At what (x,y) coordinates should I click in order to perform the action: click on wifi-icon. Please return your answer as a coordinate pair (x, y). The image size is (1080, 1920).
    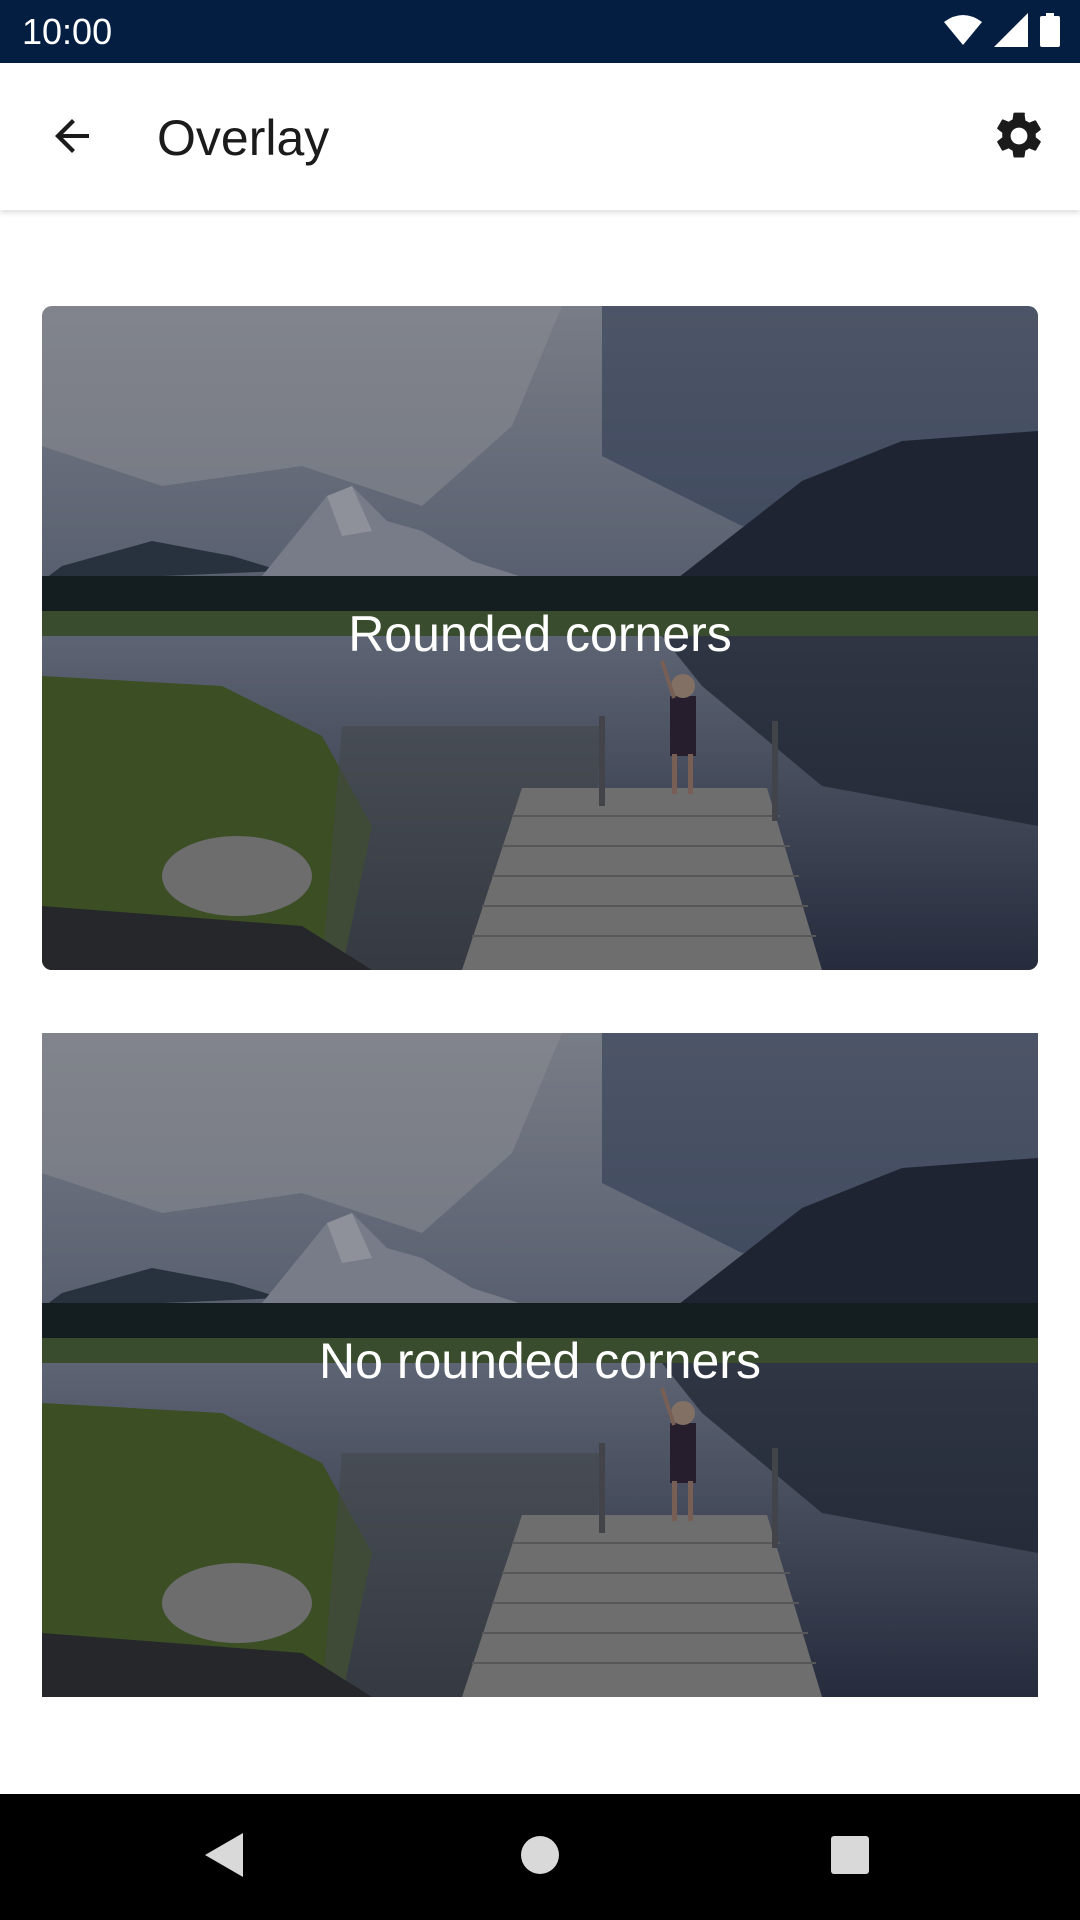
    Looking at the image, I should click on (963, 32).